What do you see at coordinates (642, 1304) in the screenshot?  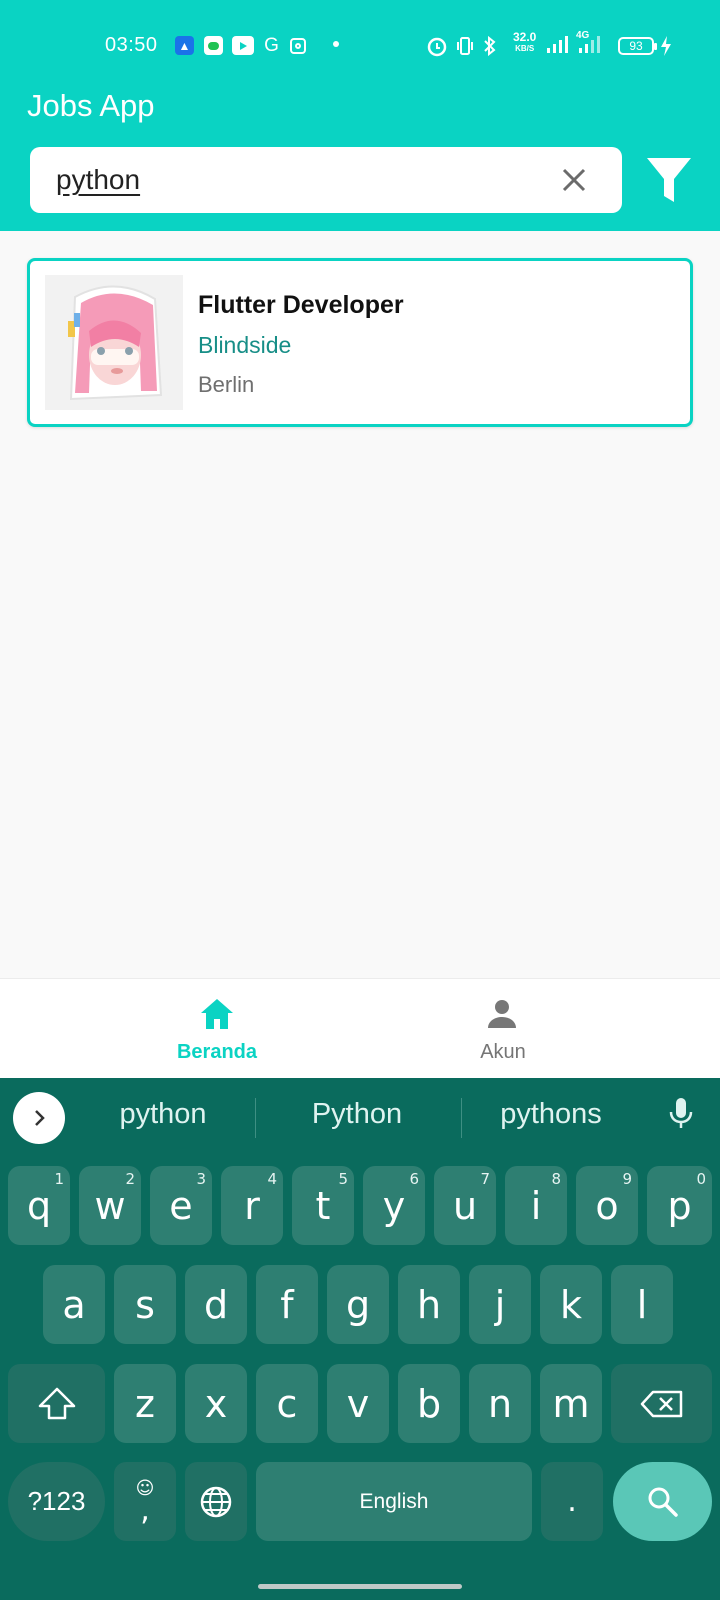 I see `key-l: l` at bounding box center [642, 1304].